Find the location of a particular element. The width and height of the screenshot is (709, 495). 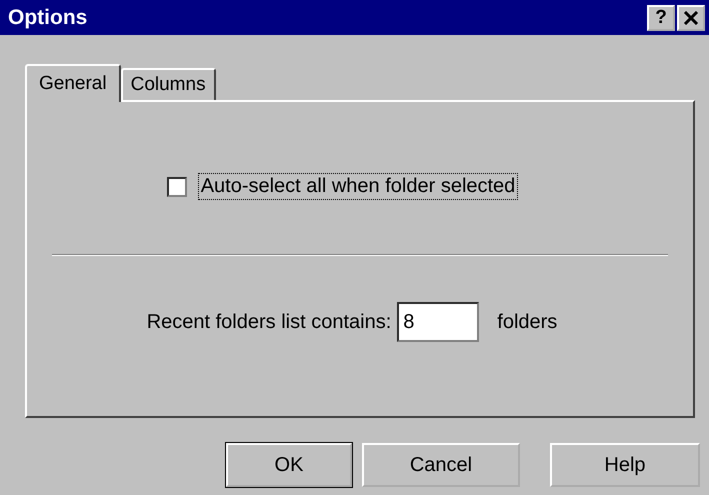

unit-label: folders is located at coordinates (527, 322).